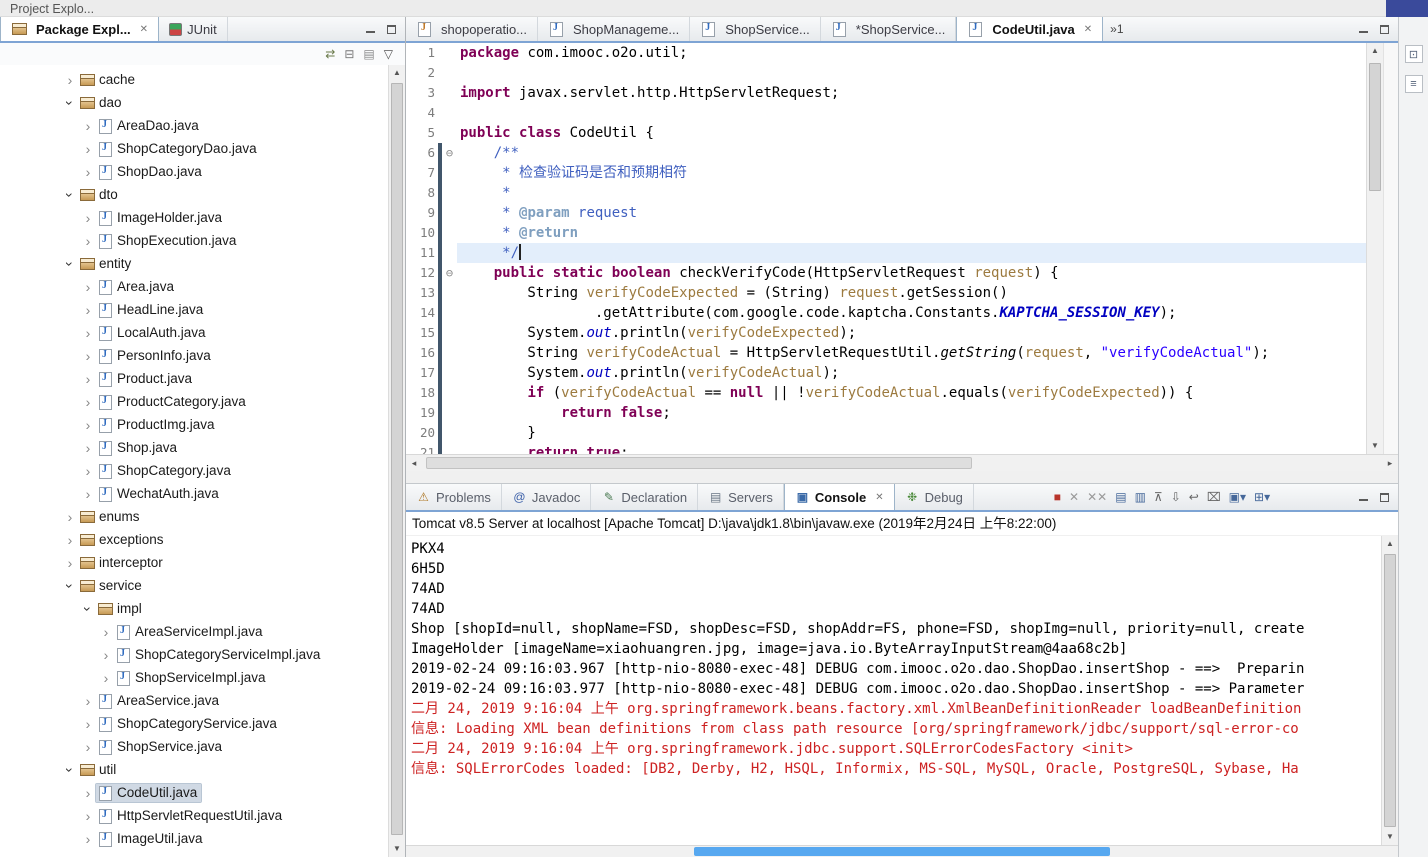  What do you see at coordinates (1413, 54) in the screenshot?
I see `restore-view-icon: ⊡` at bounding box center [1413, 54].